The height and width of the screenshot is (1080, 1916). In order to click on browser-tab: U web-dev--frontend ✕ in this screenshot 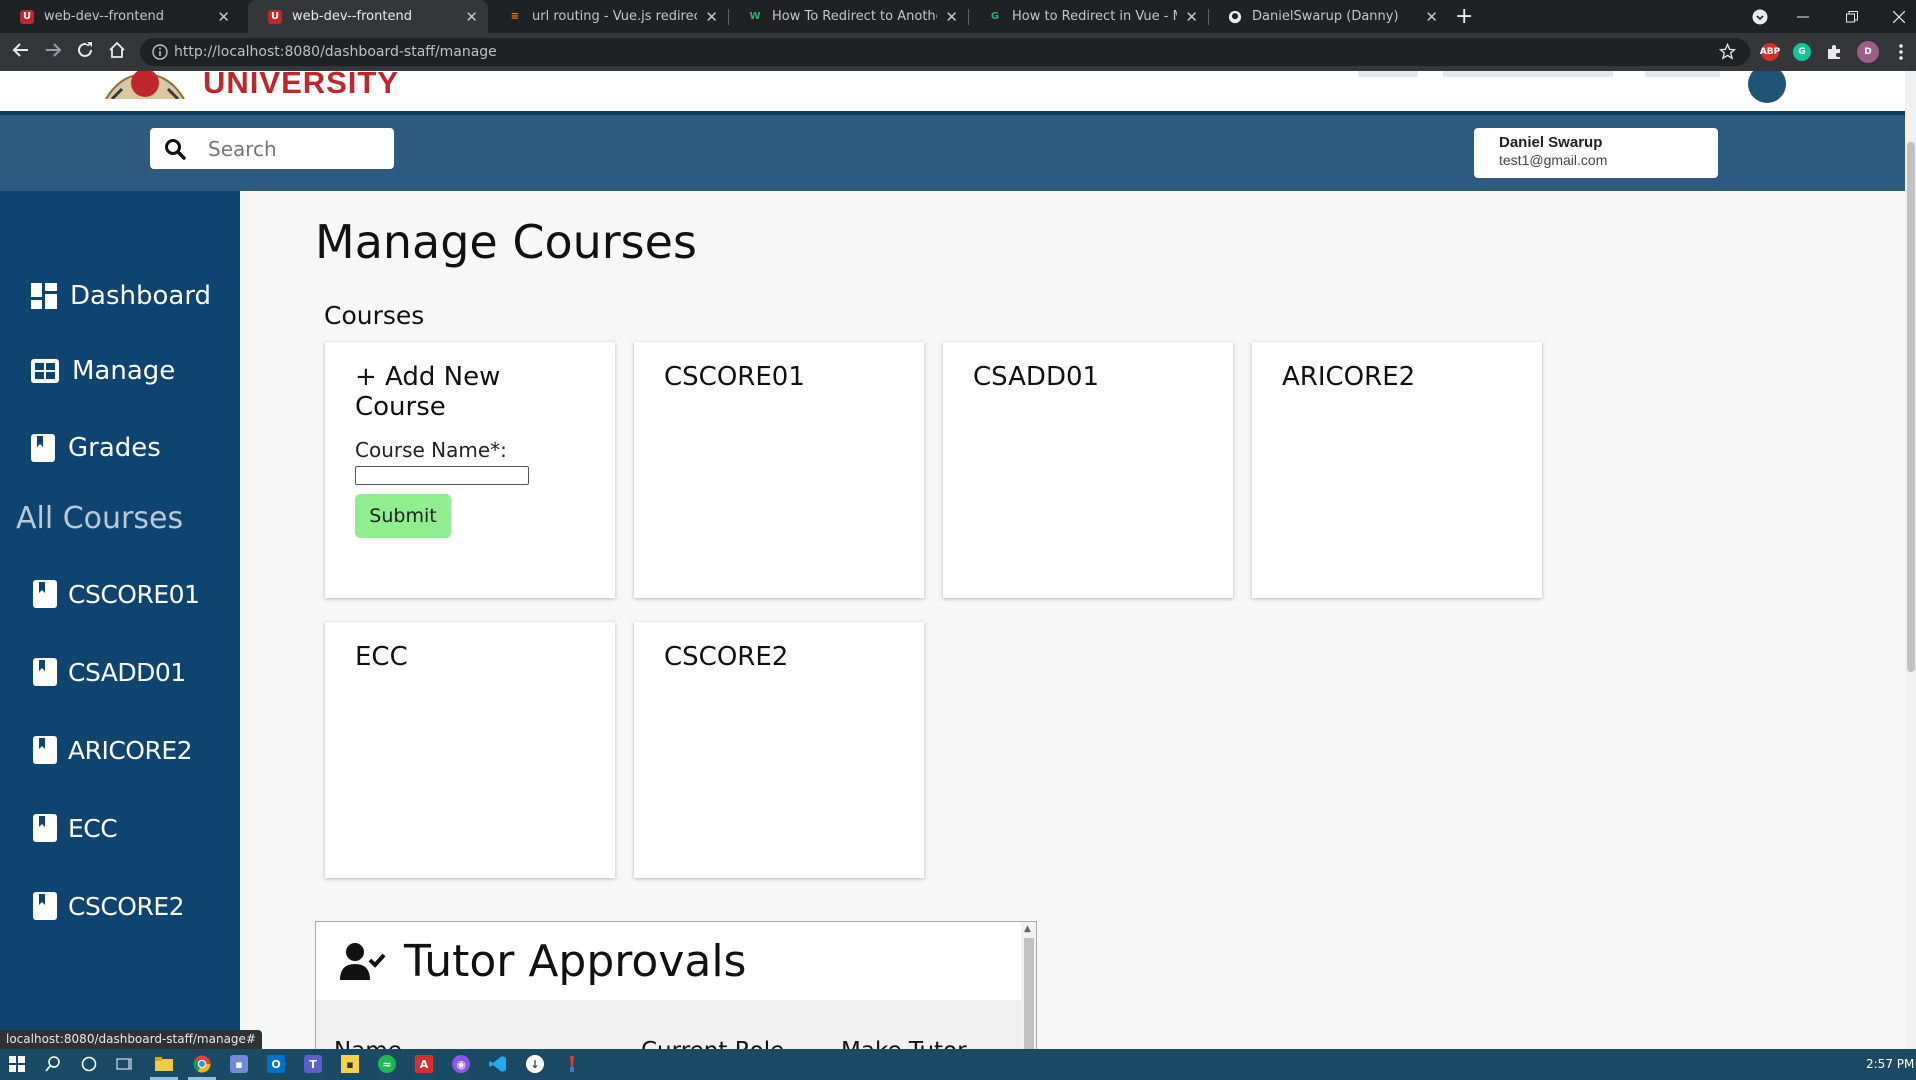, I will do `click(120, 16)`.